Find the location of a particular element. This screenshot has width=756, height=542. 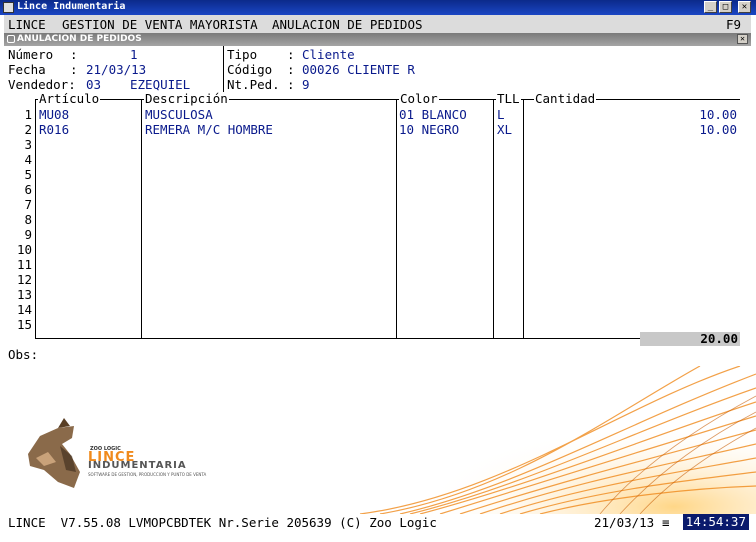

status-clock: 14:54:37 is located at coordinates (715, 522).